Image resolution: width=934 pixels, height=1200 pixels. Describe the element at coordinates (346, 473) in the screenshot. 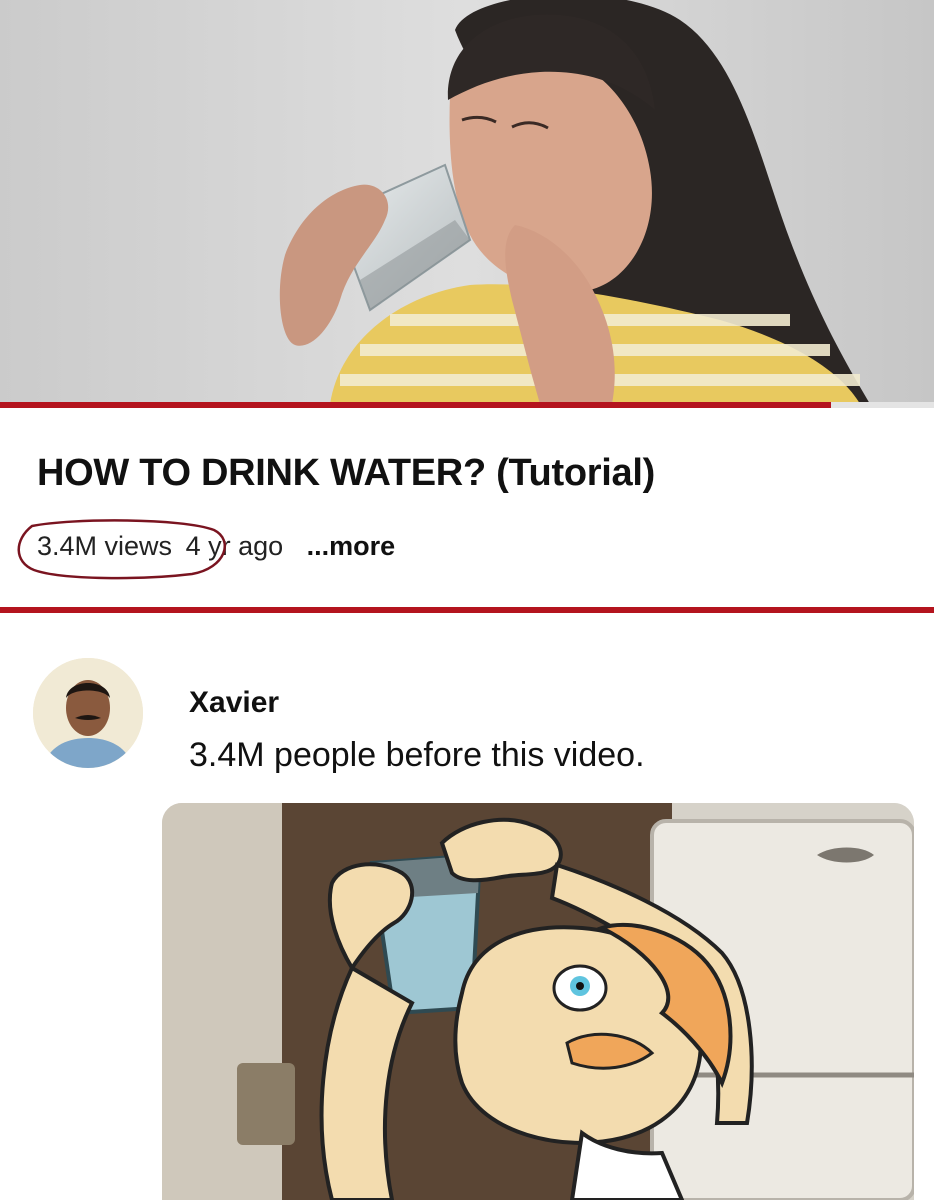

I see `video-title: HOW TO DRINK WATER? (Tutorial)` at that location.